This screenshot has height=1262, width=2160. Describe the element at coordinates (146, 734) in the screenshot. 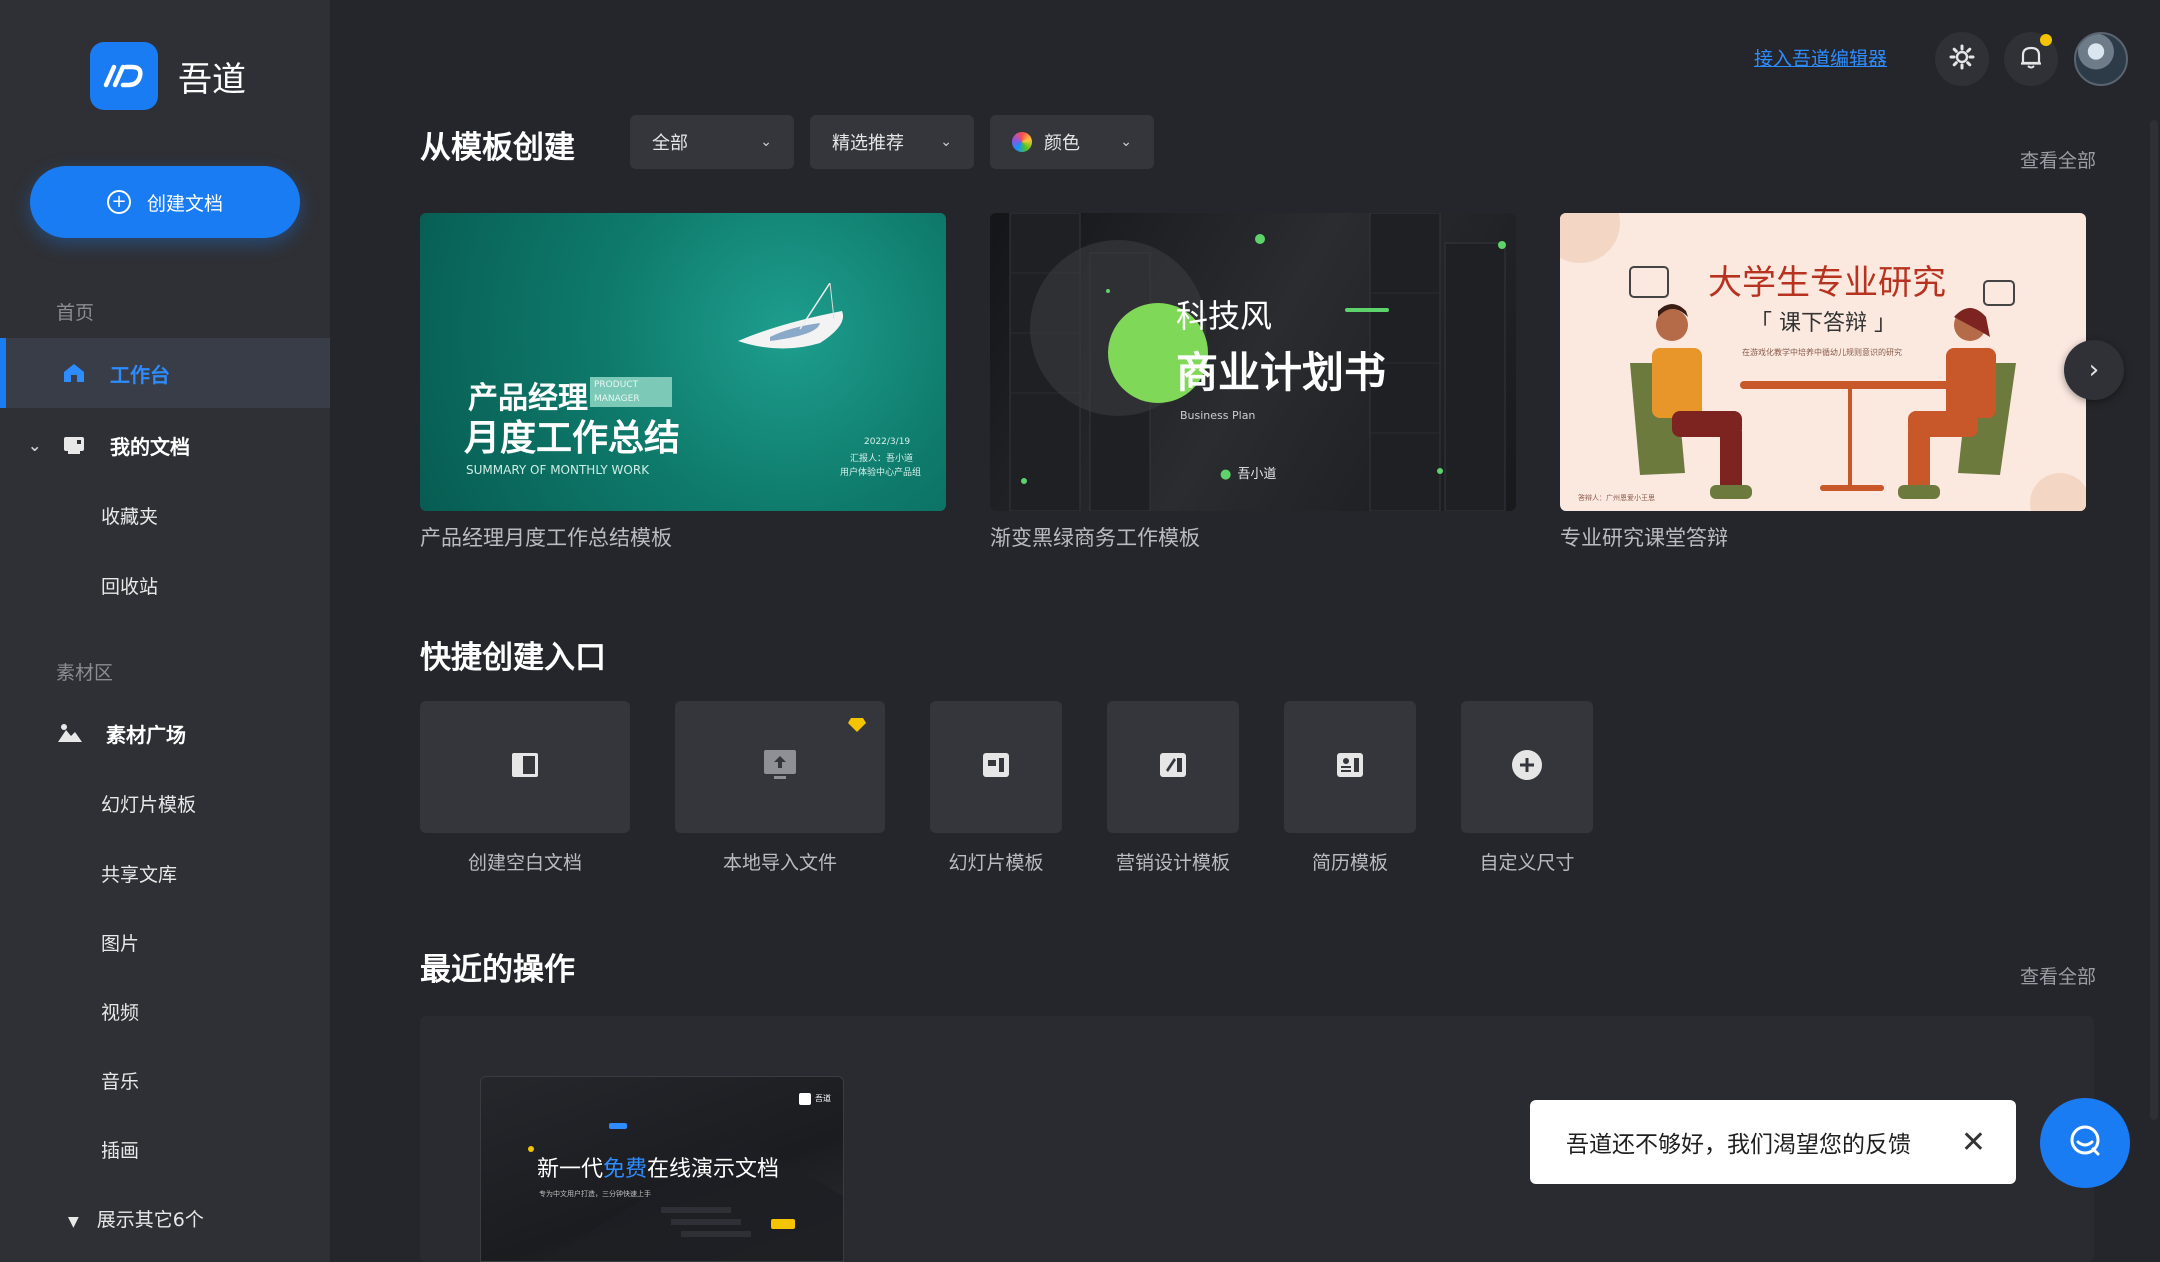

I see `sidebar-item-label: 素材广场` at that location.